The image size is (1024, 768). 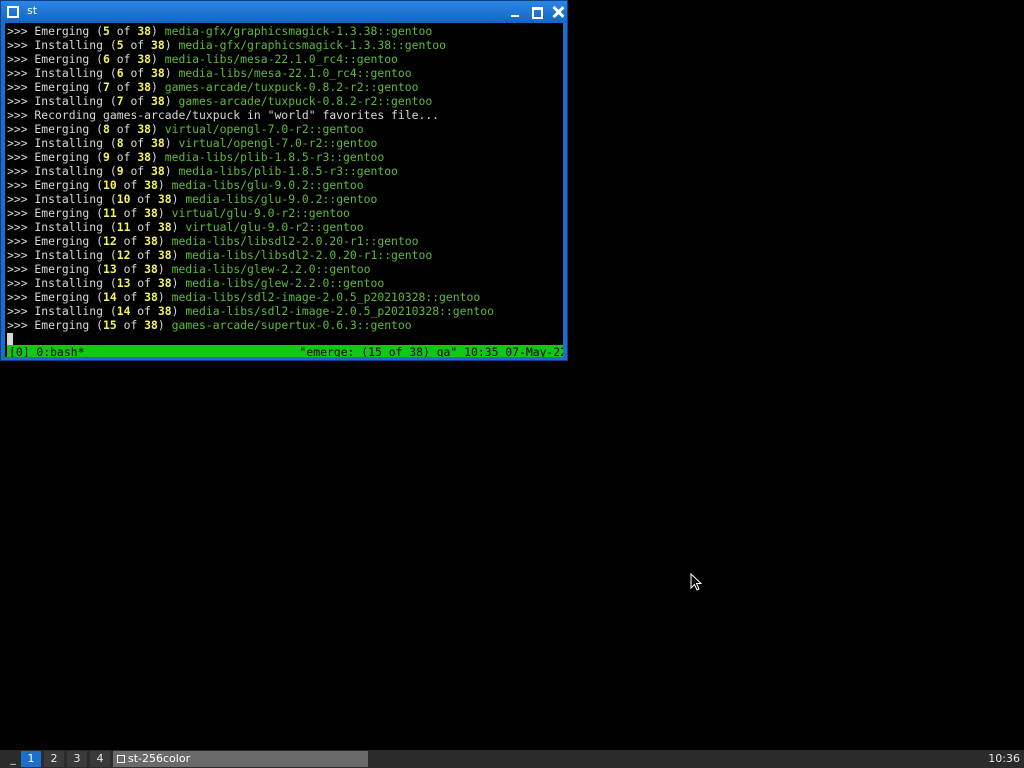 What do you see at coordinates (54, 759) in the screenshot?
I see `workspace-2-button: 2` at bounding box center [54, 759].